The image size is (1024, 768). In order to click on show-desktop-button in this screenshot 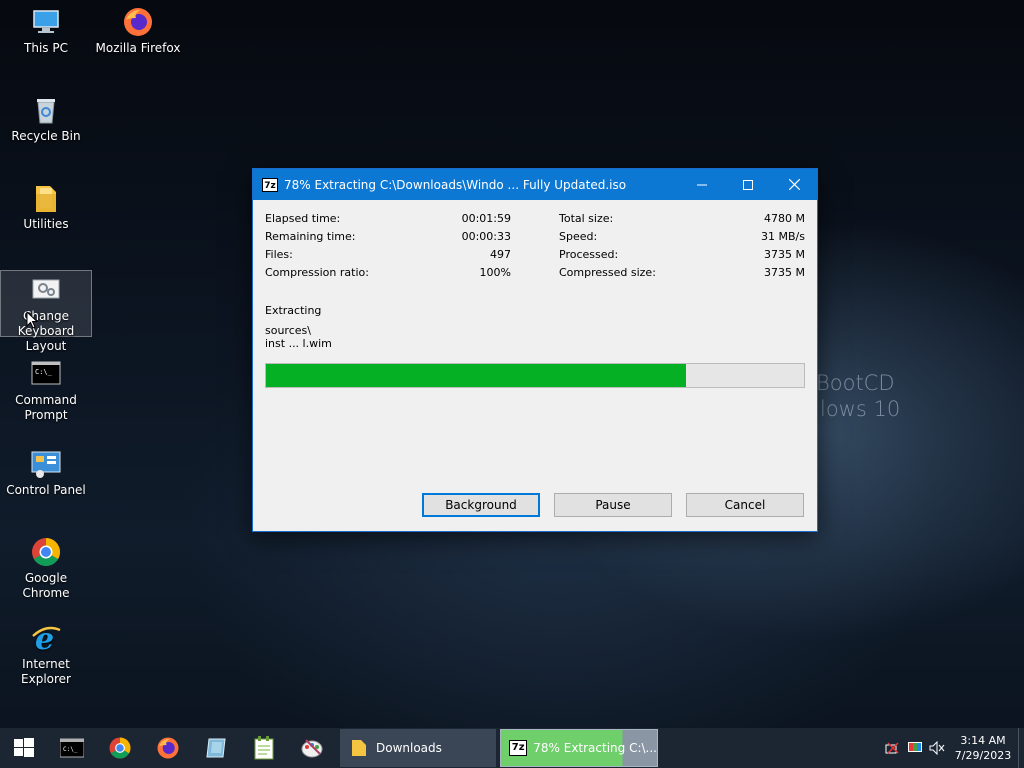, I will do `click(1021, 748)`.